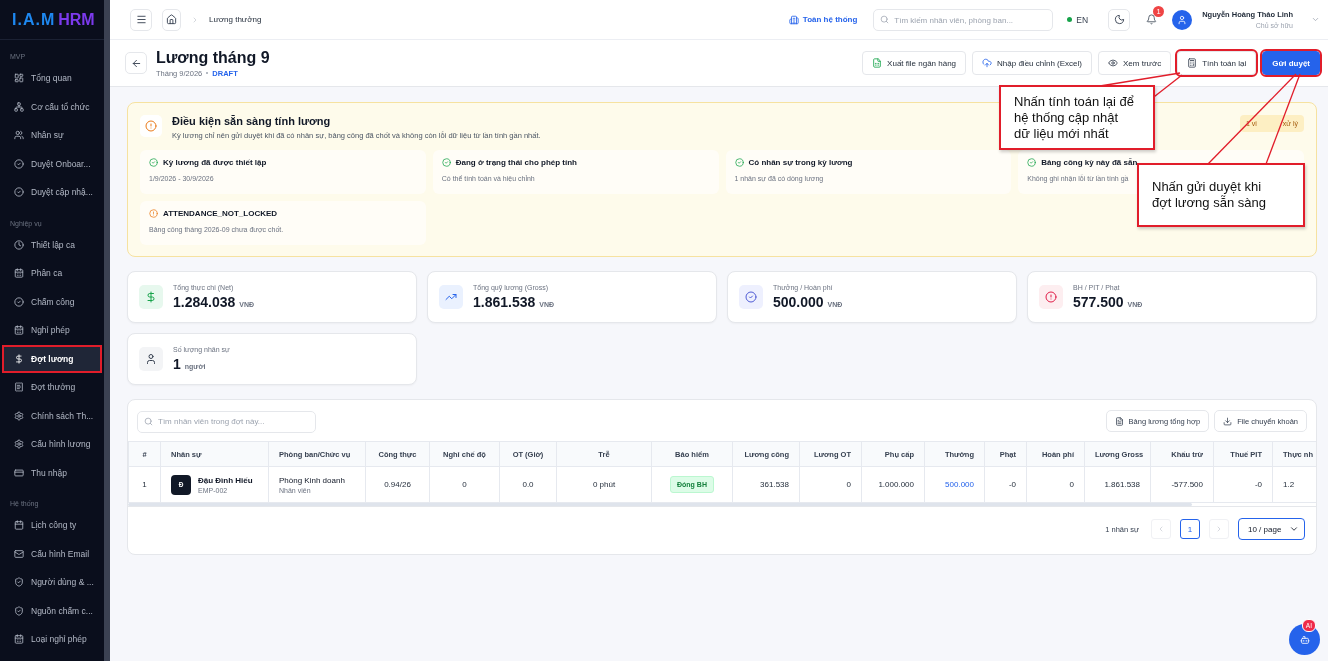  Describe the element at coordinates (528, 484) in the screenshot. I see `cell-text: 0.0` at that location.